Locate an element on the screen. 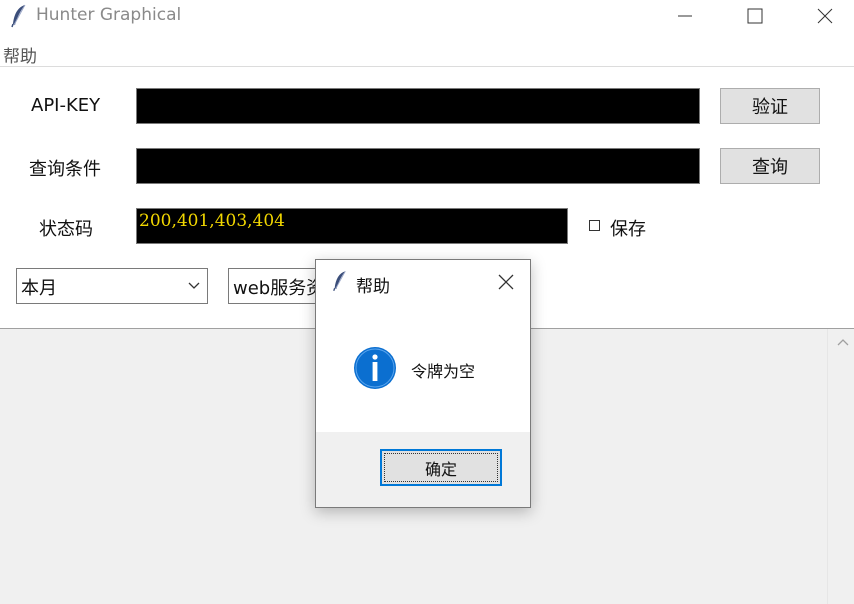 Image resolution: width=854 pixels, height=604 pixels. date-range-select: 本月 is located at coordinates (112, 286).